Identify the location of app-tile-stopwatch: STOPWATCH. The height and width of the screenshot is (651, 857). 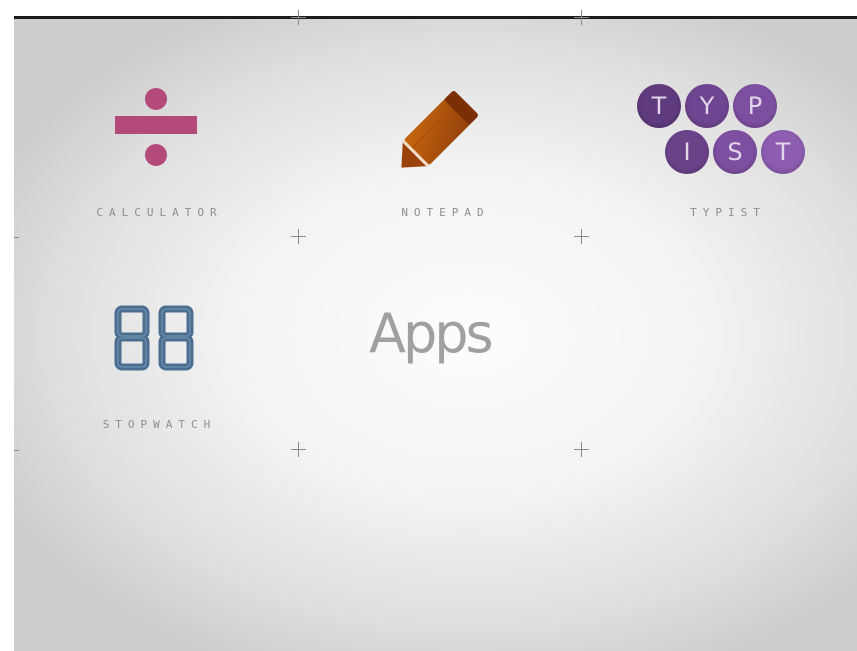
(156, 362).